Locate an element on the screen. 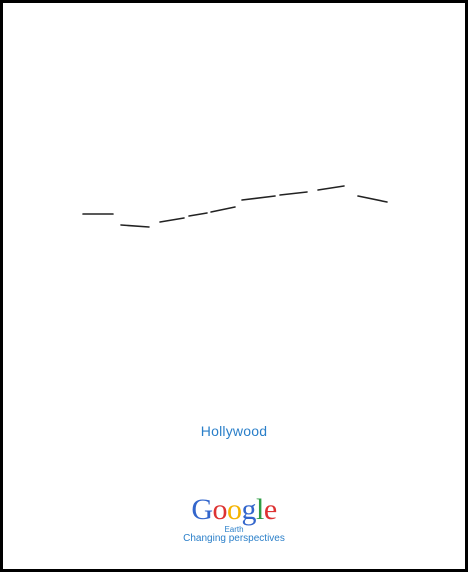 This screenshot has width=468, height=572. google-wordmark: Google is located at coordinates (234, 509).